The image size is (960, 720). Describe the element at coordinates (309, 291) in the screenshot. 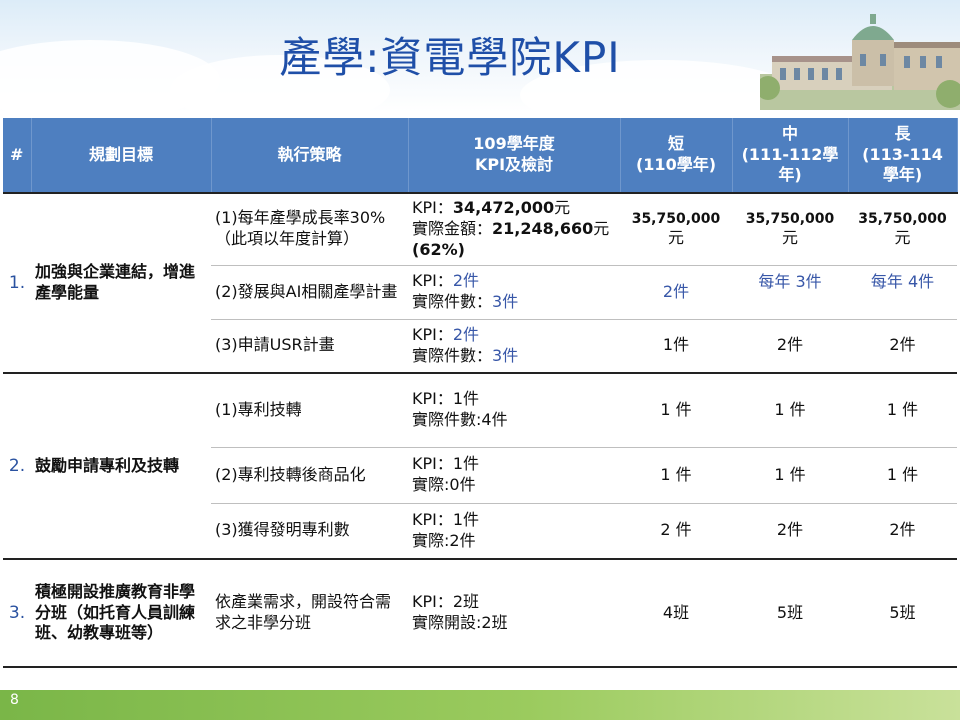

I see `strategy-cell: (2)發展與AI相關產學計畫` at that location.